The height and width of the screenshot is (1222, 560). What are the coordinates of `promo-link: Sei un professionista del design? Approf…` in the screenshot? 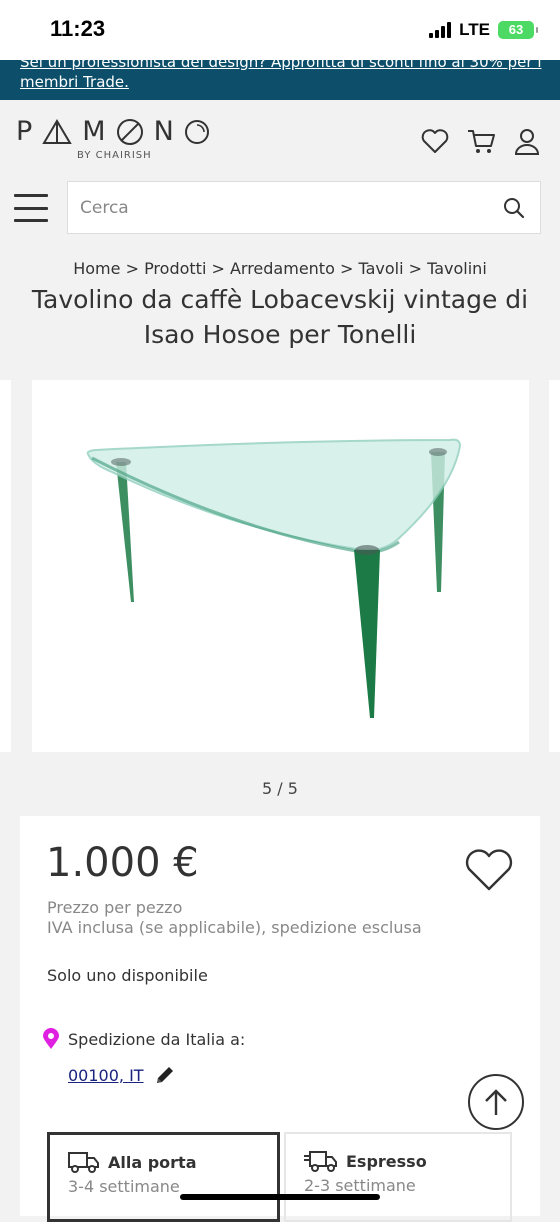 It's located at (285, 76).